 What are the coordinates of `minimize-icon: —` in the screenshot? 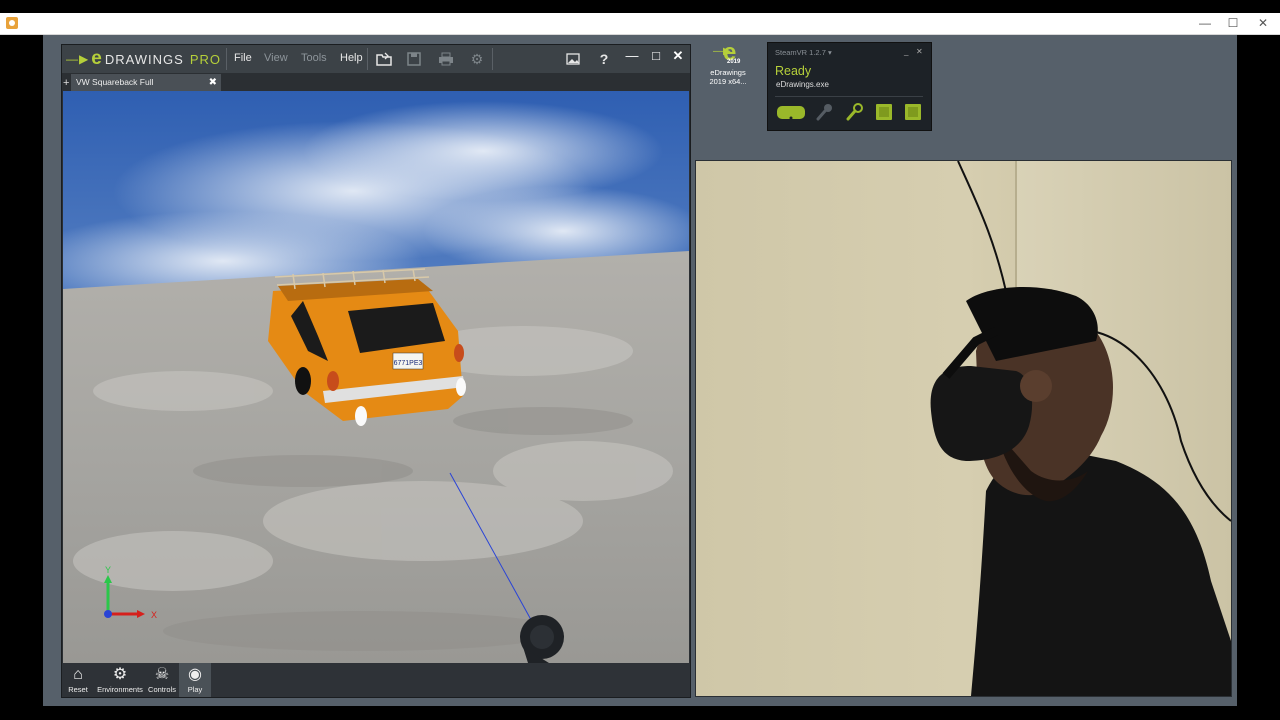 It's located at (1205, 23).